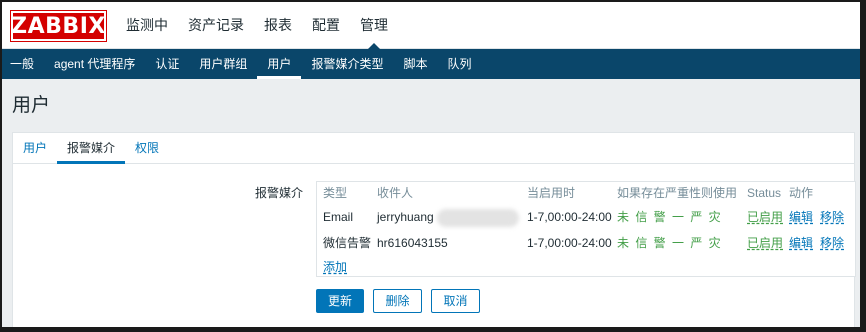 The image size is (866, 332). I want to click on column-header-status: Status, so click(764, 193).